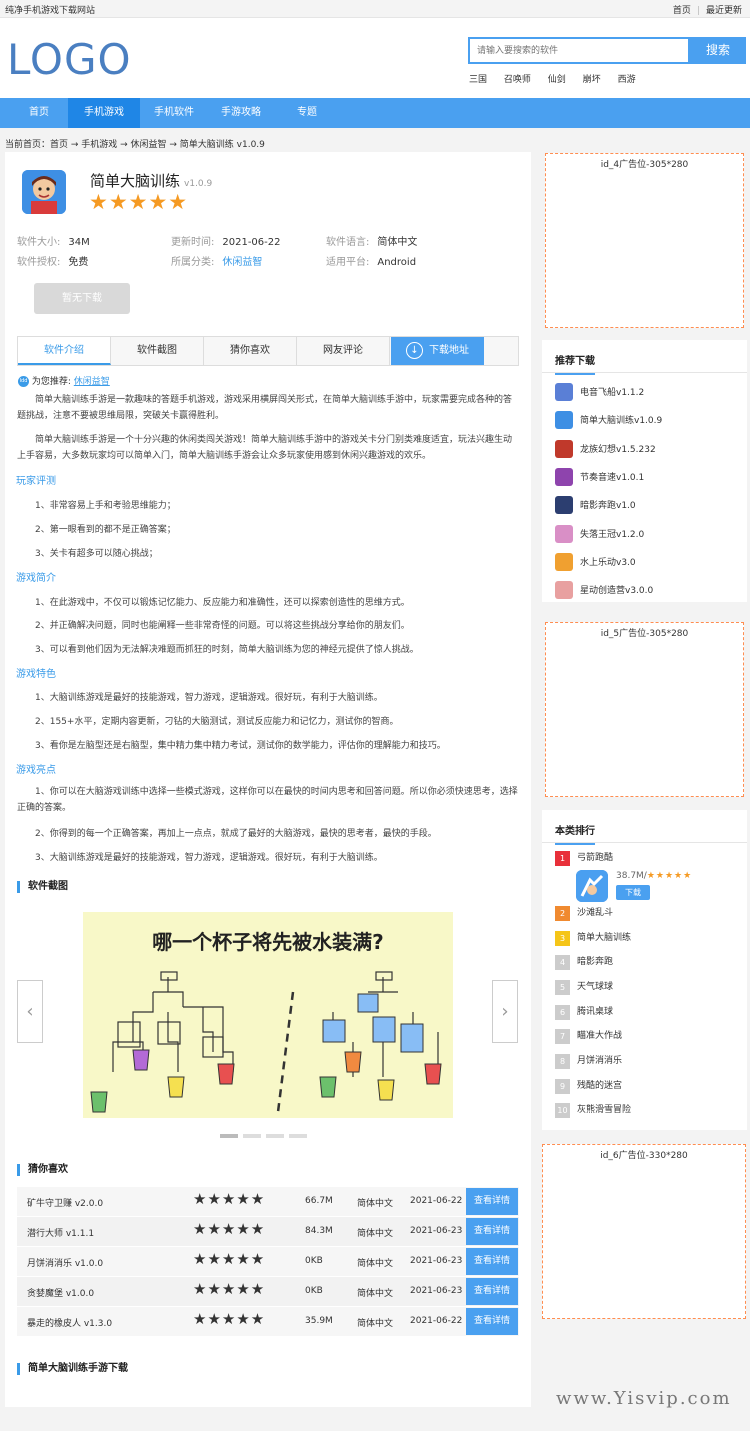 The width and height of the screenshot is (750, 1431). Describe the element at coordinates (39, 113) in the screenshot. I see `nav-item-home: 首页` at that location.